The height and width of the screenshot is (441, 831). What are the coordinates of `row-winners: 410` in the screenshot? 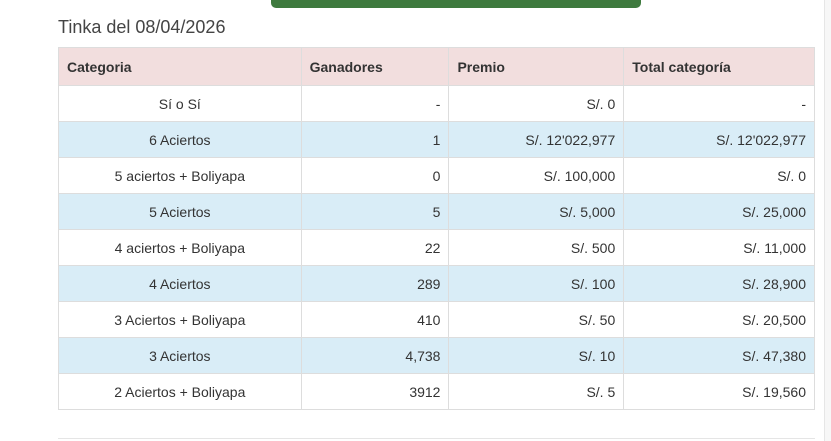 It's located at (375, 319).